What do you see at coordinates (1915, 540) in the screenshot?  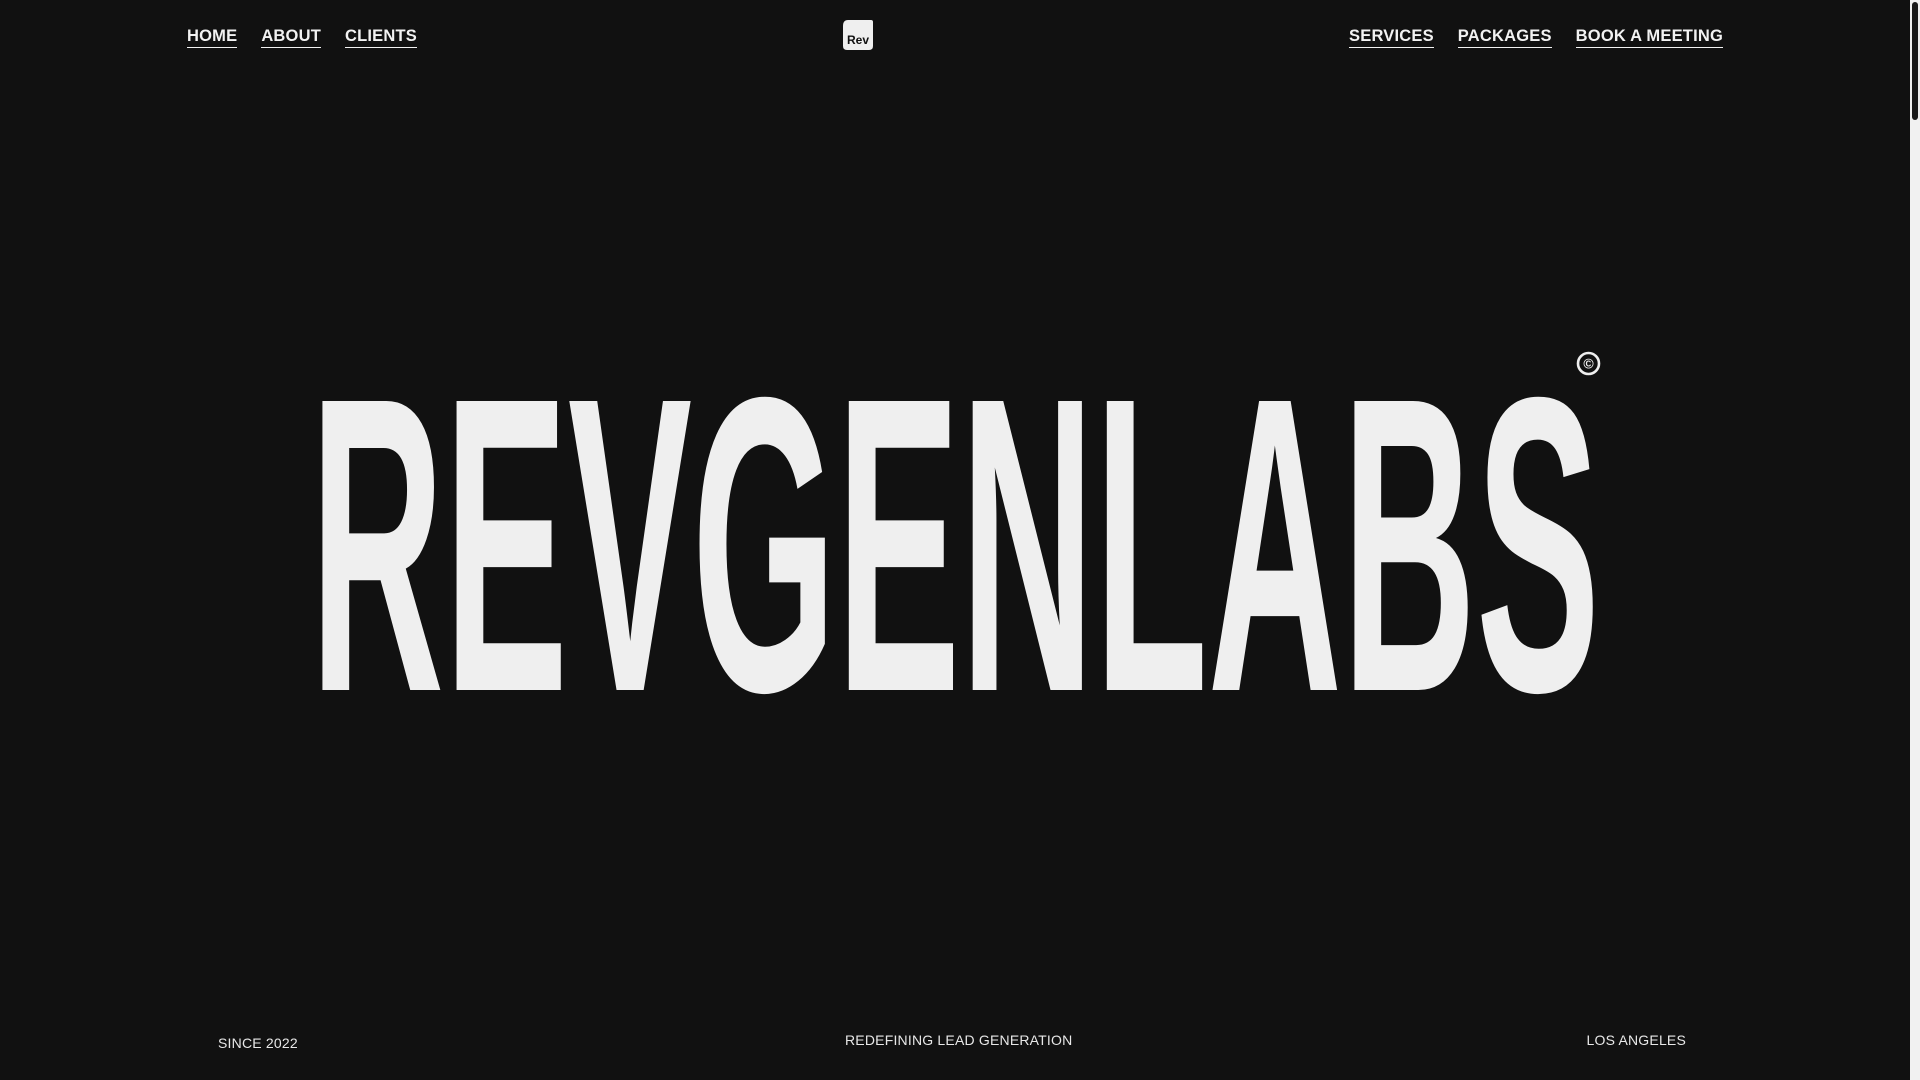 I see `vertical-scrollbar` at bounding box center [1915, 540].